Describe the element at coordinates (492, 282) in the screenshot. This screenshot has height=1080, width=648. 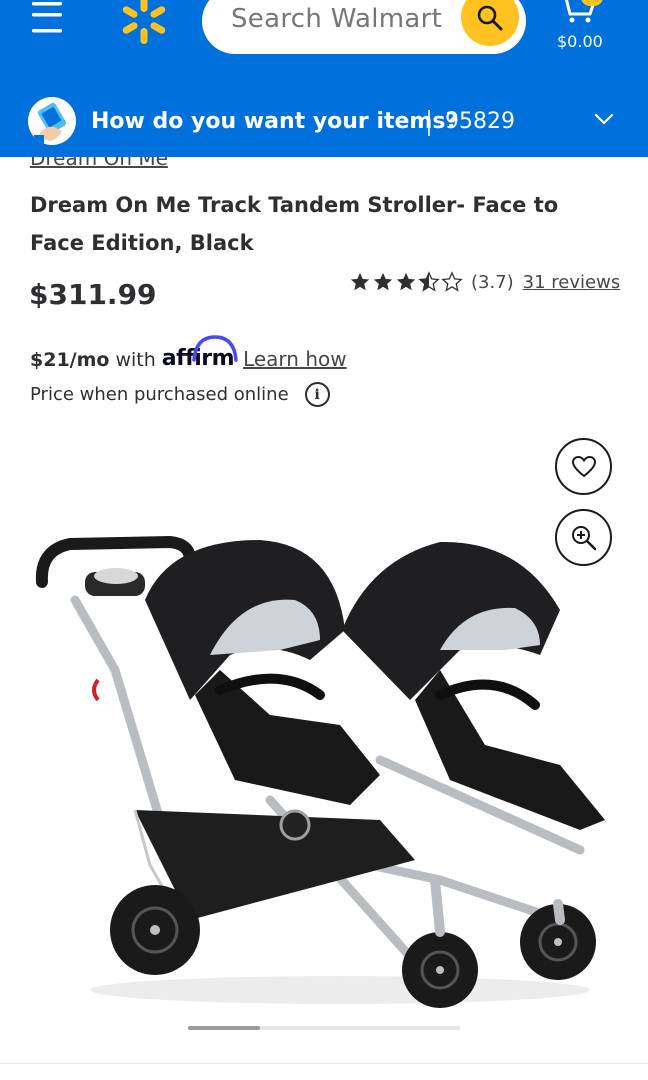
I see `rating-value: (3.7)` at that location.